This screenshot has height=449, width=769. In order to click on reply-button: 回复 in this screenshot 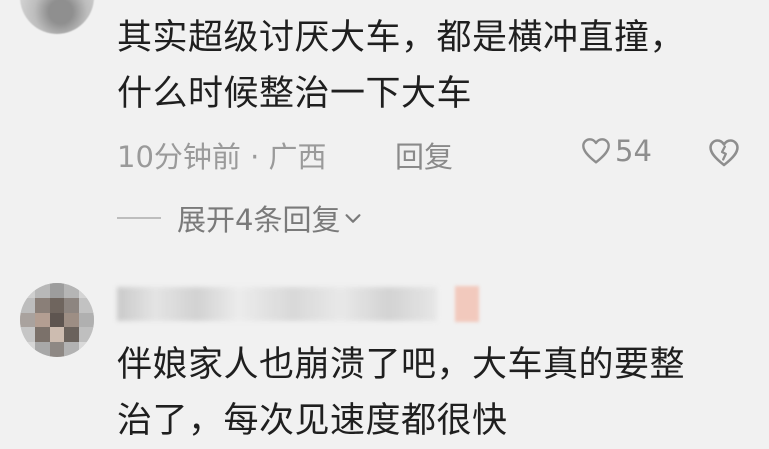, I will do `click(424, 155)`.